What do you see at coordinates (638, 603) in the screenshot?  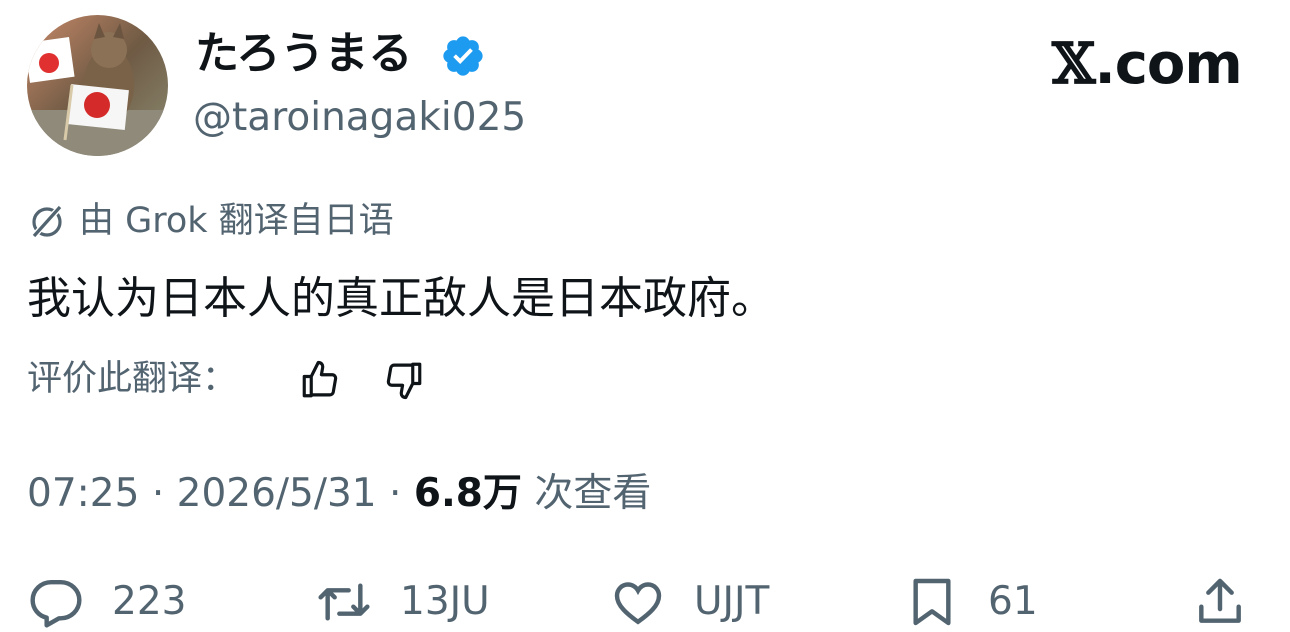 I see `heart-icon` at bounding box center [638, 603].